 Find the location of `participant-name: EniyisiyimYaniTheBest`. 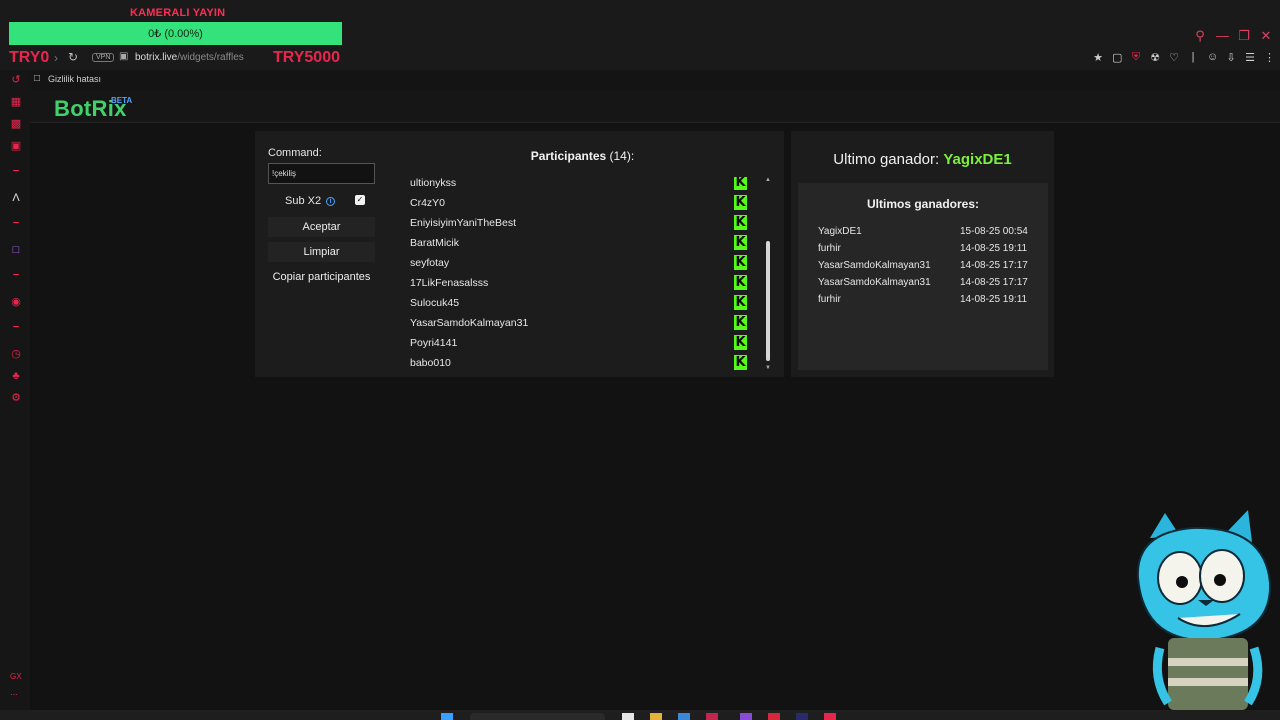

participant-name: EniyisiyimYaniTheBest is located at coordinates (463, 223).